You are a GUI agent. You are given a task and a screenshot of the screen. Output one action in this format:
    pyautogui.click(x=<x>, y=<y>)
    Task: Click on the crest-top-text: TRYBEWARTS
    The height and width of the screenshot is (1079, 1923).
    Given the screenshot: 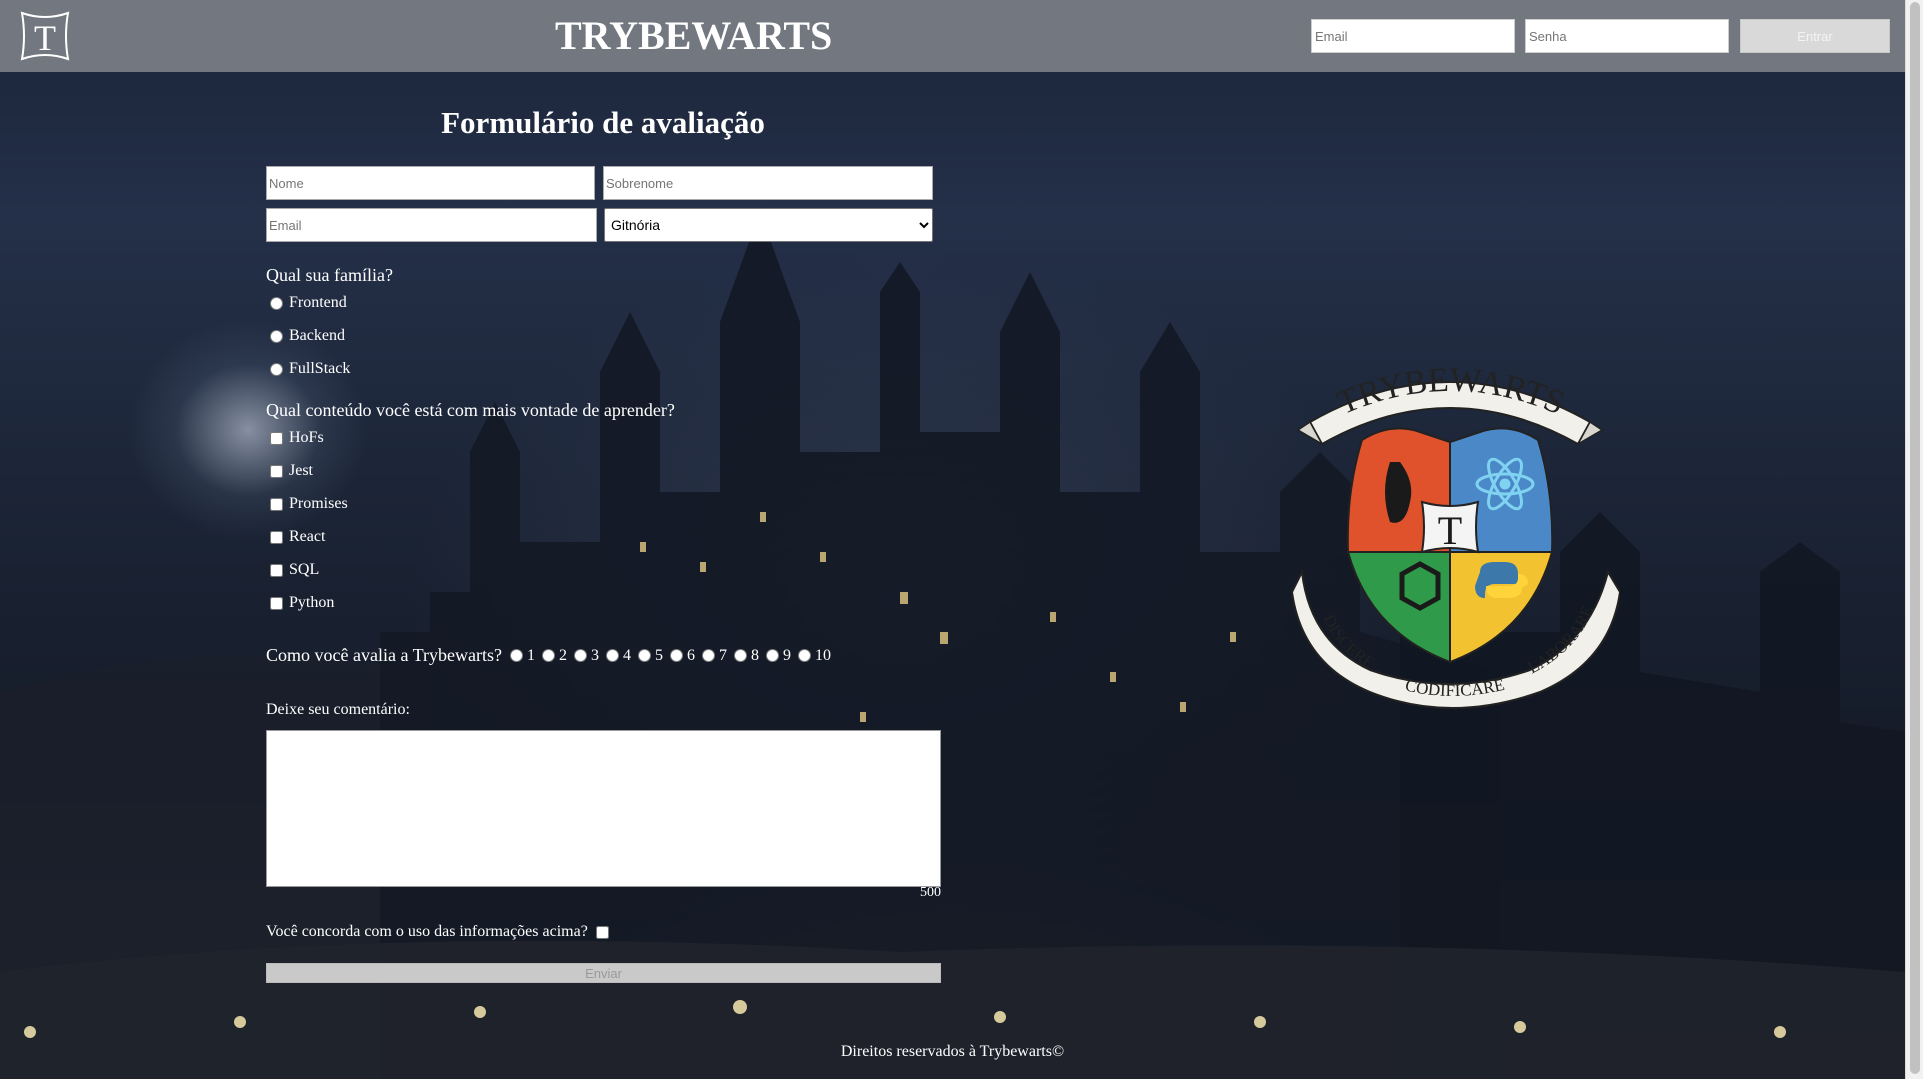 What is the action you would take?
    pyautogui.click(x=1451, y=392)
    